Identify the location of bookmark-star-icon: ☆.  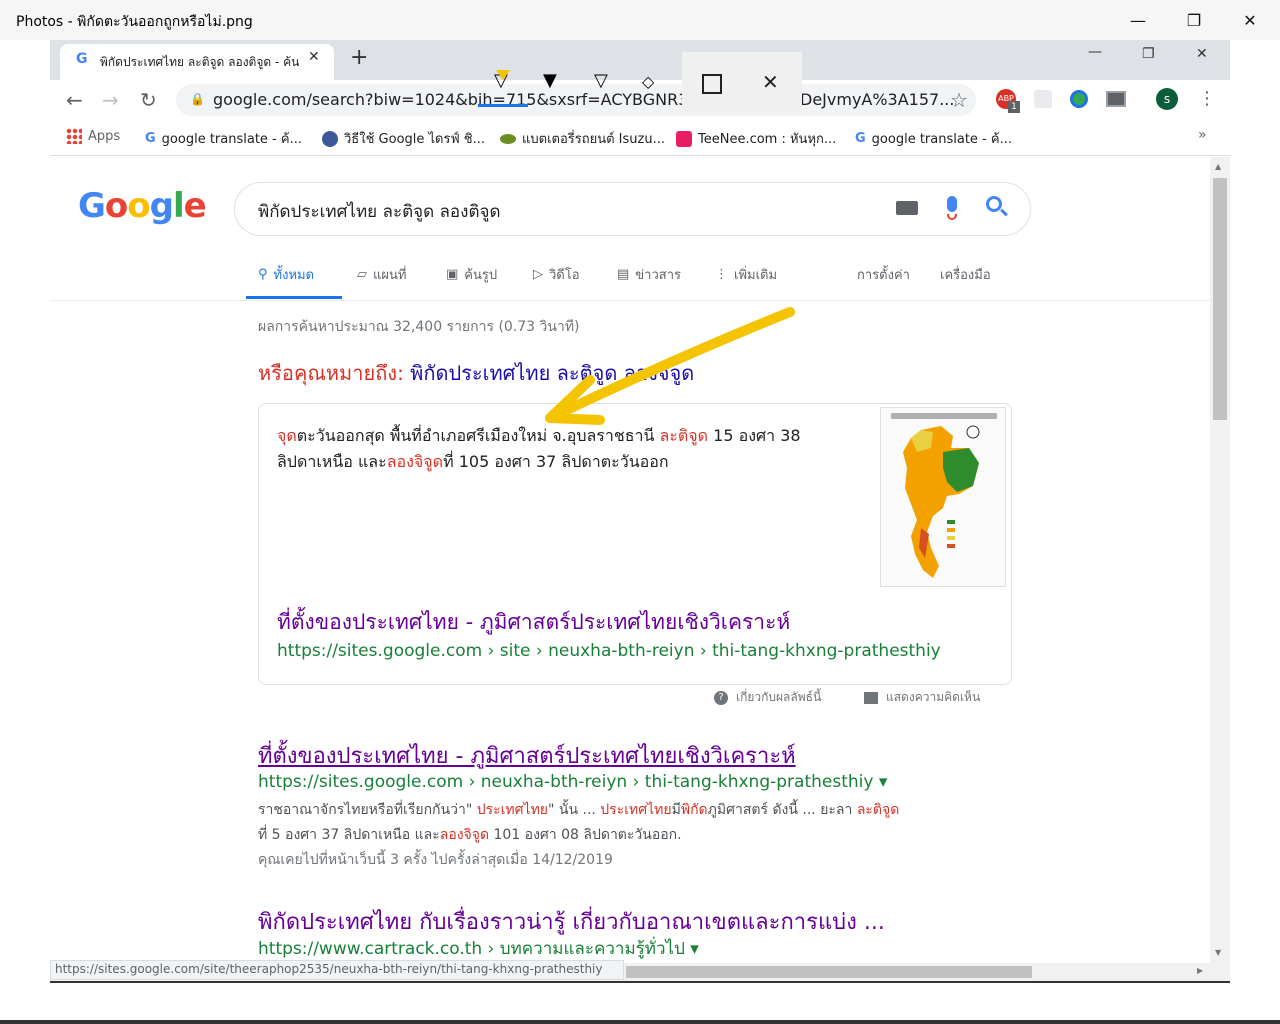
(959, 100).